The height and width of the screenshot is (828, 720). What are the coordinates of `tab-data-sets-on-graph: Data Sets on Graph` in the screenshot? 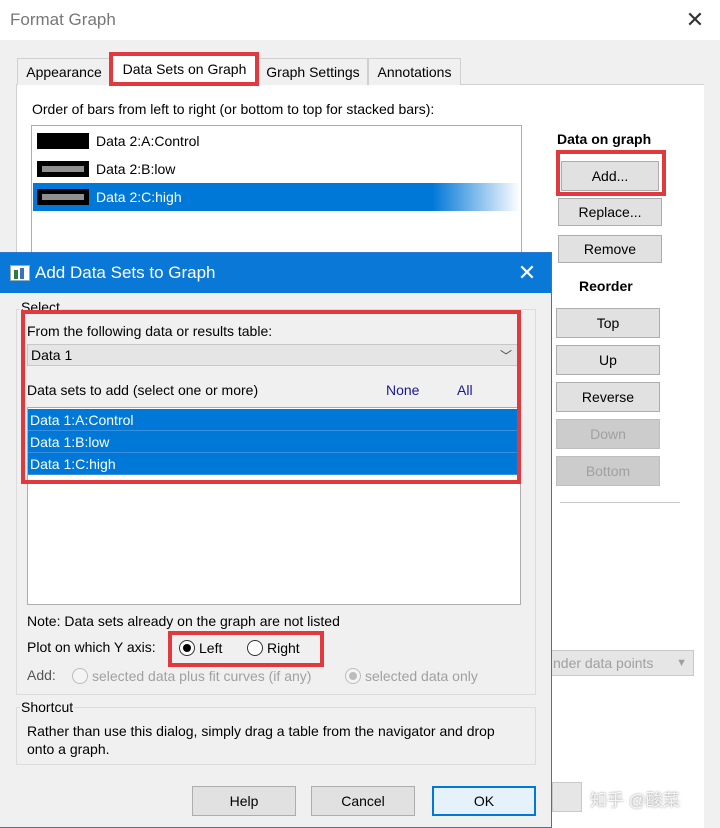 It's located at (184, 70).